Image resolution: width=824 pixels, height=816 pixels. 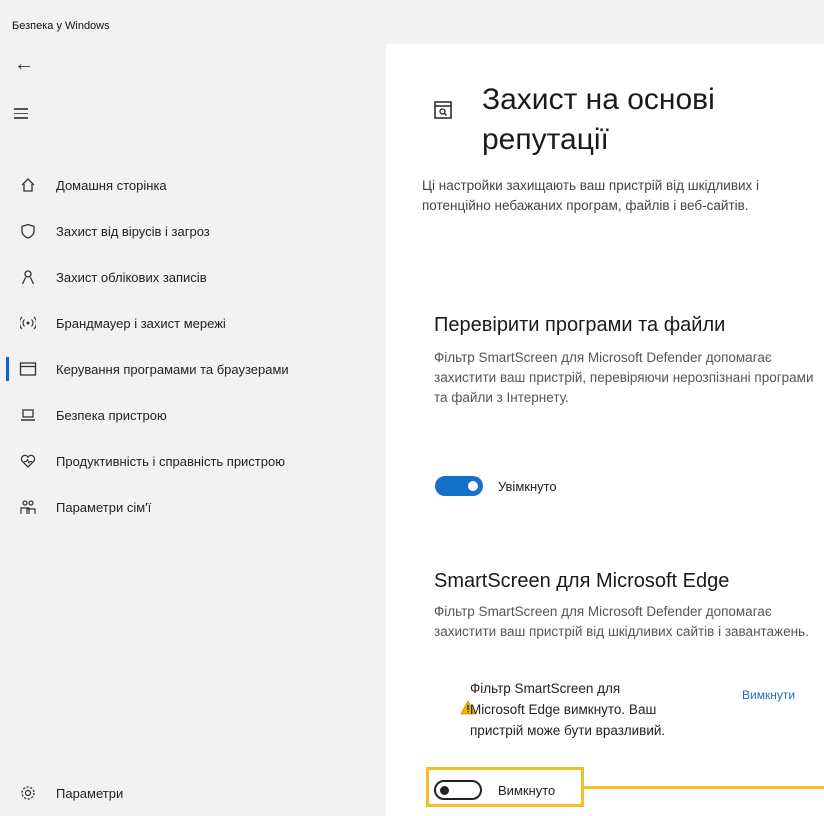 What do you see at coordinates (412, 22) in the screenshot?
I see `title-bar: Безпека у Windows` at bounding box center [412, 22].